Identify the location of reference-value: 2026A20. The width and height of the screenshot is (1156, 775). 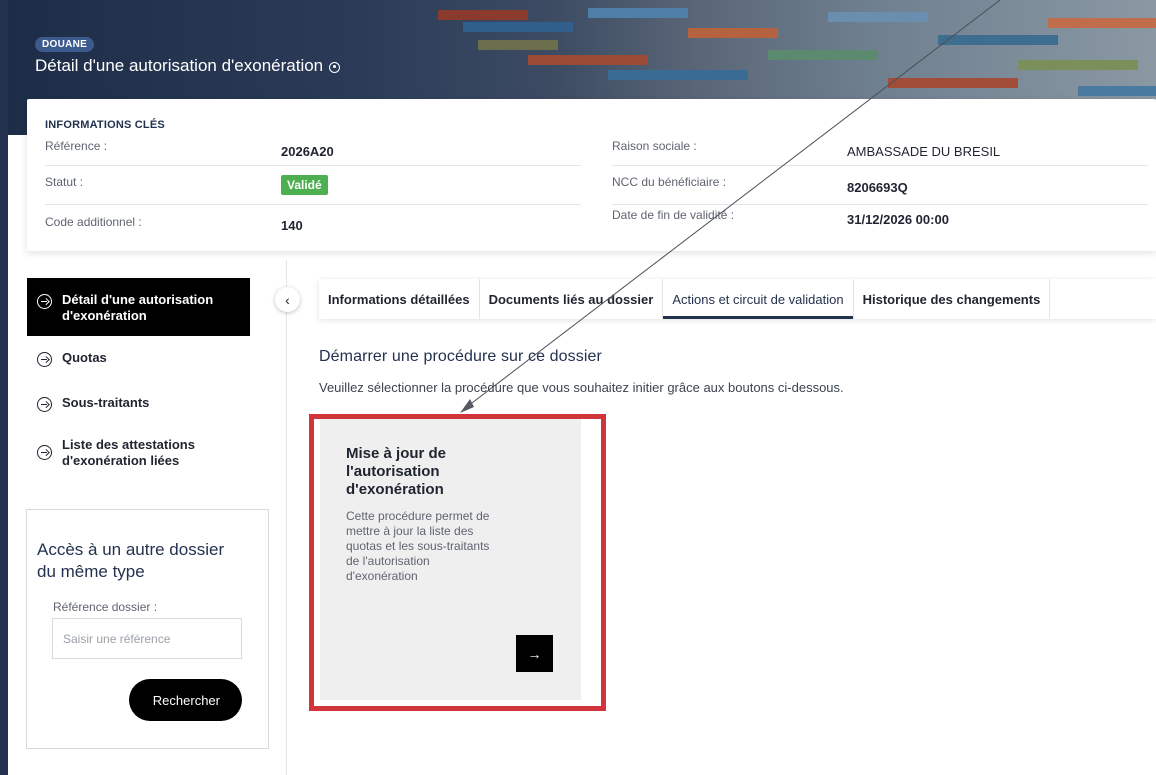
(307, 151).